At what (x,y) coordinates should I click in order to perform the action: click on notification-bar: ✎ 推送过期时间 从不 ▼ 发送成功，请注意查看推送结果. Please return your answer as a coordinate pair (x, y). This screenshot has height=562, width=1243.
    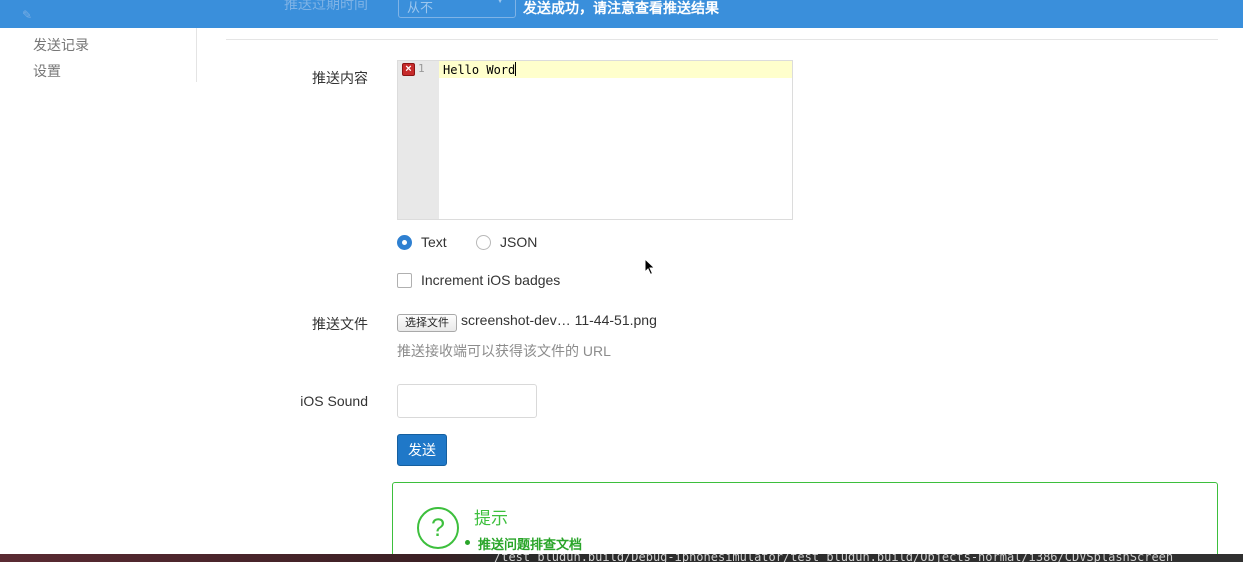
    Looking at the image, I should click on (621, 14).